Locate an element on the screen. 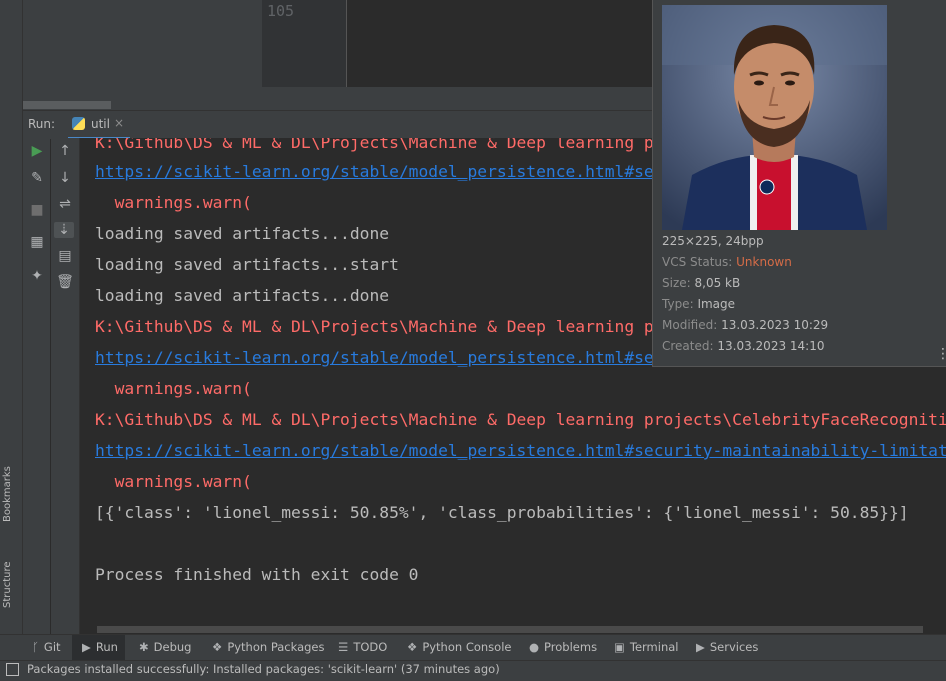 Image resolution: width=946 pixels, height=681 pixels. more-options-icon: ⋮ is located at coordinates (941, 354).